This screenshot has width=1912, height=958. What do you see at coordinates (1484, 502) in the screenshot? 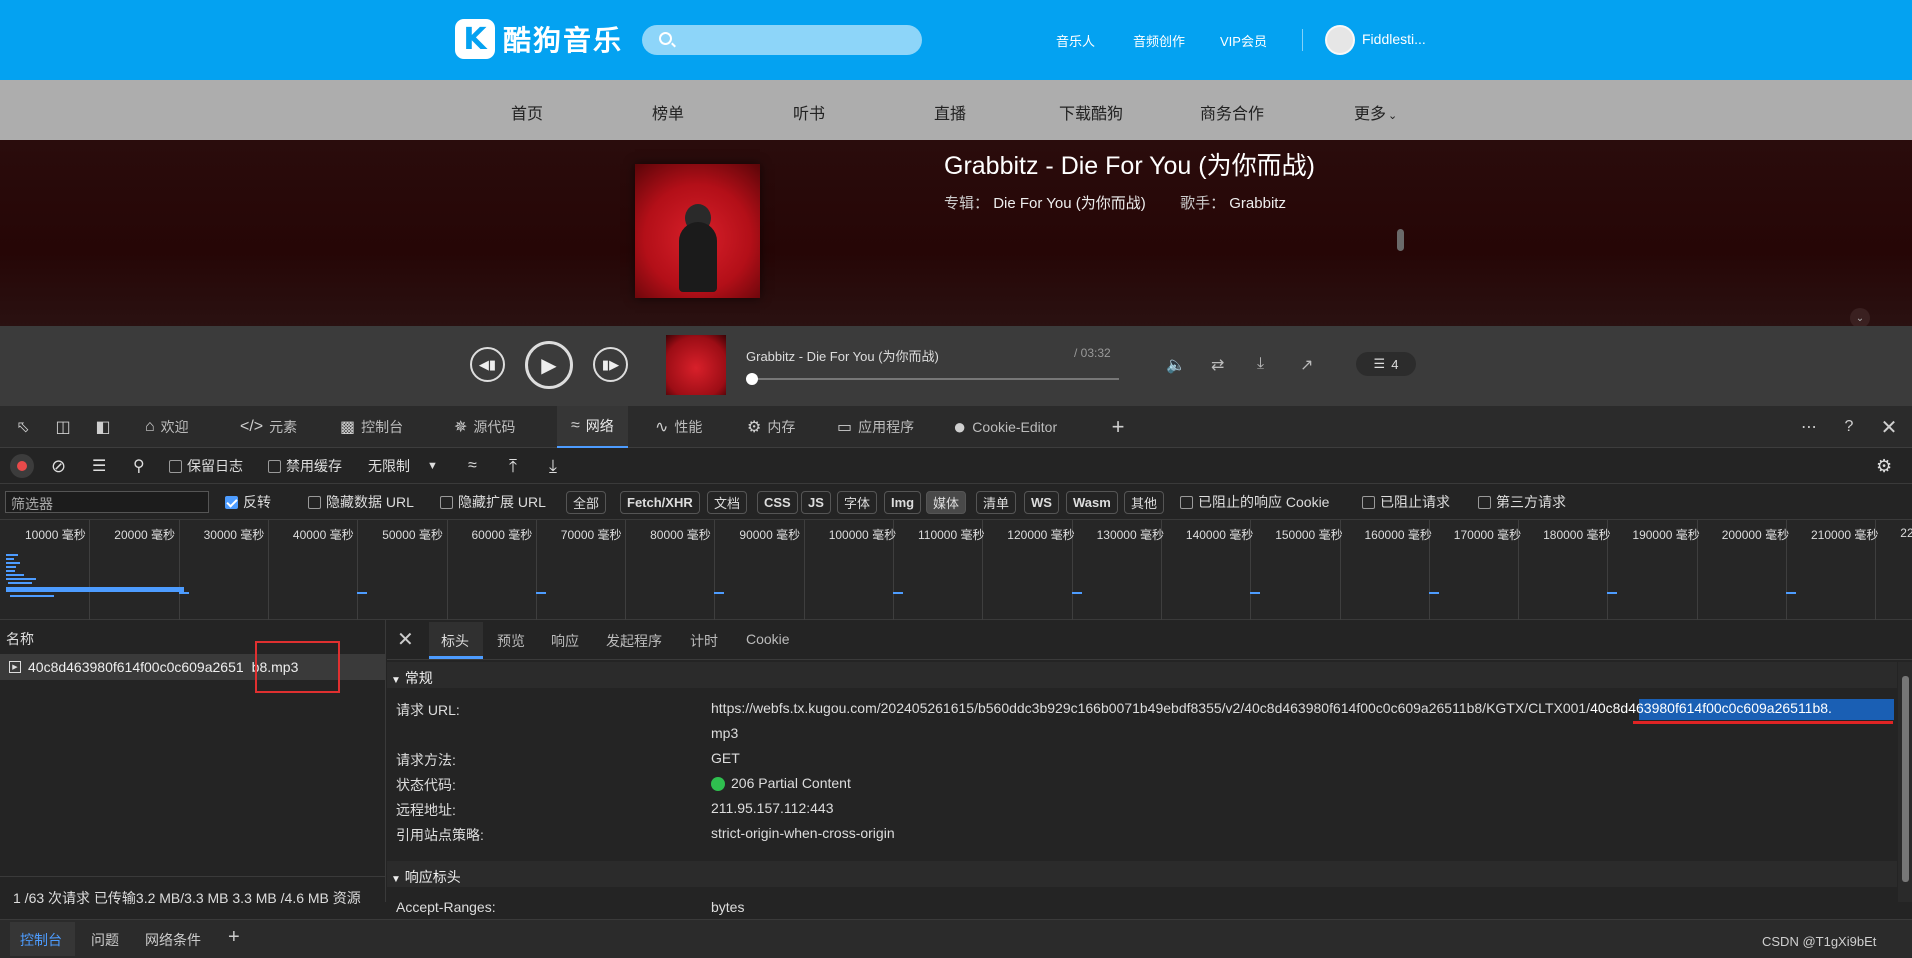
I see `third-party-check` at bounding box center [1484, 502].